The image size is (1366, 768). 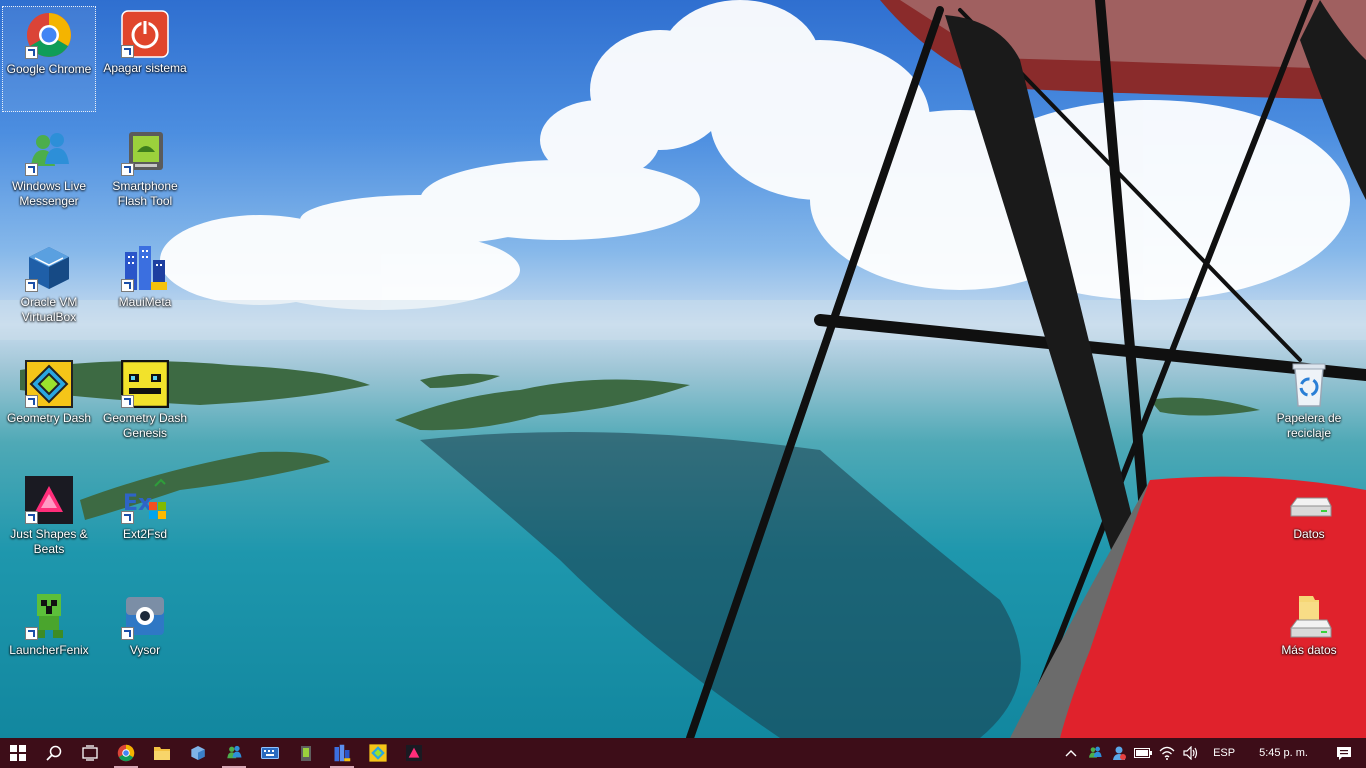 I want to click on messenger-status-icon, so click(x=1095, y=752).